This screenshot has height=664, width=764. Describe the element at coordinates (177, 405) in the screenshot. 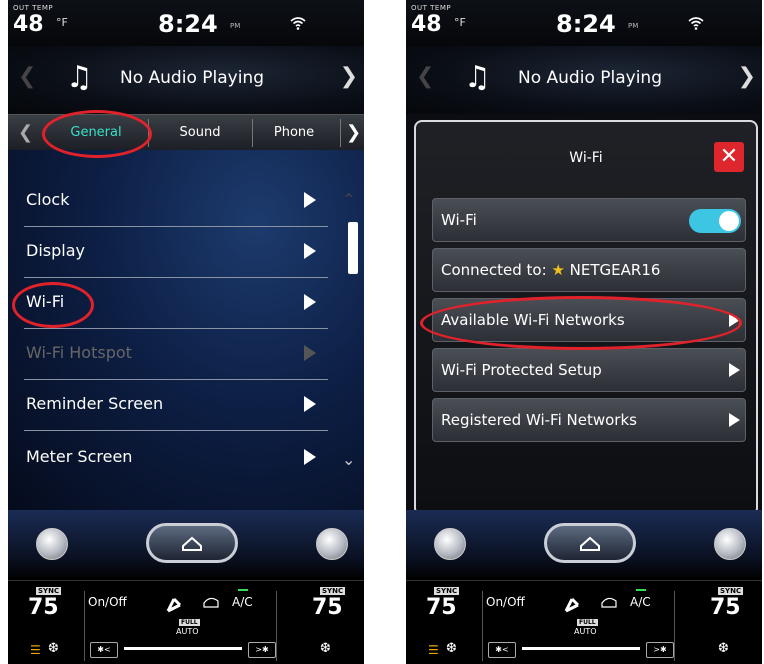

I see `menu-item-reminder-screen: Reminder Screen` at that location.